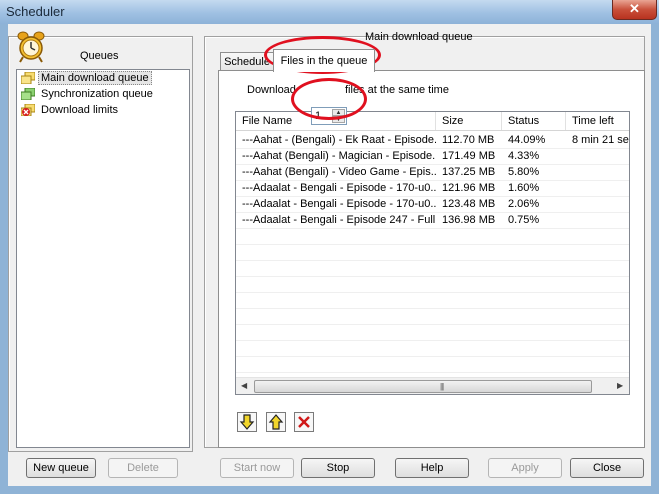  I want to click on grip-icon: |||, so click(442, 386).